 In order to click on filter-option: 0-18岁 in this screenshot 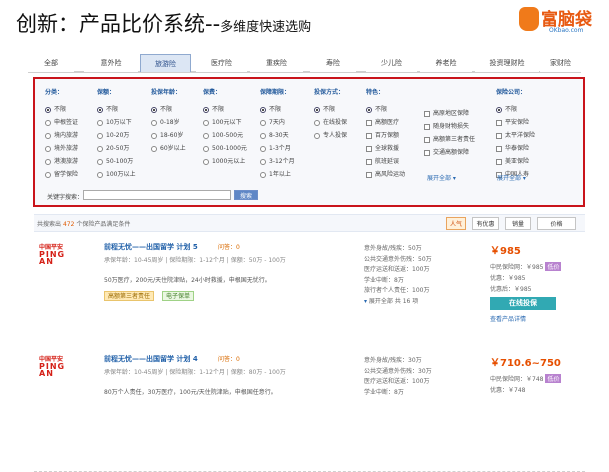, I will do `click(168, 122)`.